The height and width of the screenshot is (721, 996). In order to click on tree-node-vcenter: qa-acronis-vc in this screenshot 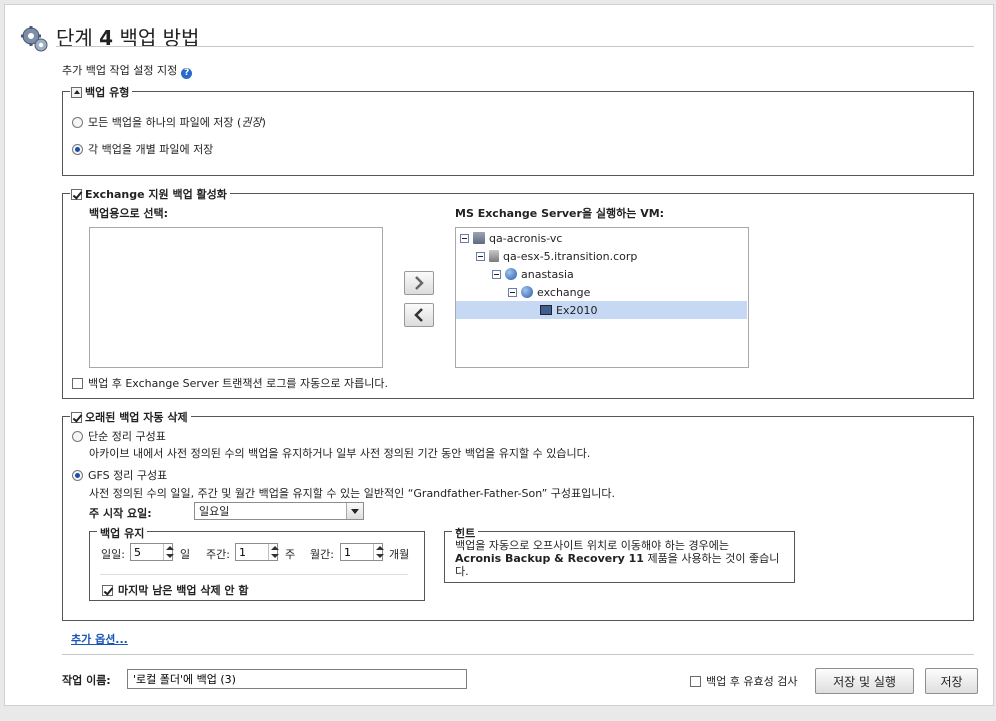, I will do `click(511, 238)`.